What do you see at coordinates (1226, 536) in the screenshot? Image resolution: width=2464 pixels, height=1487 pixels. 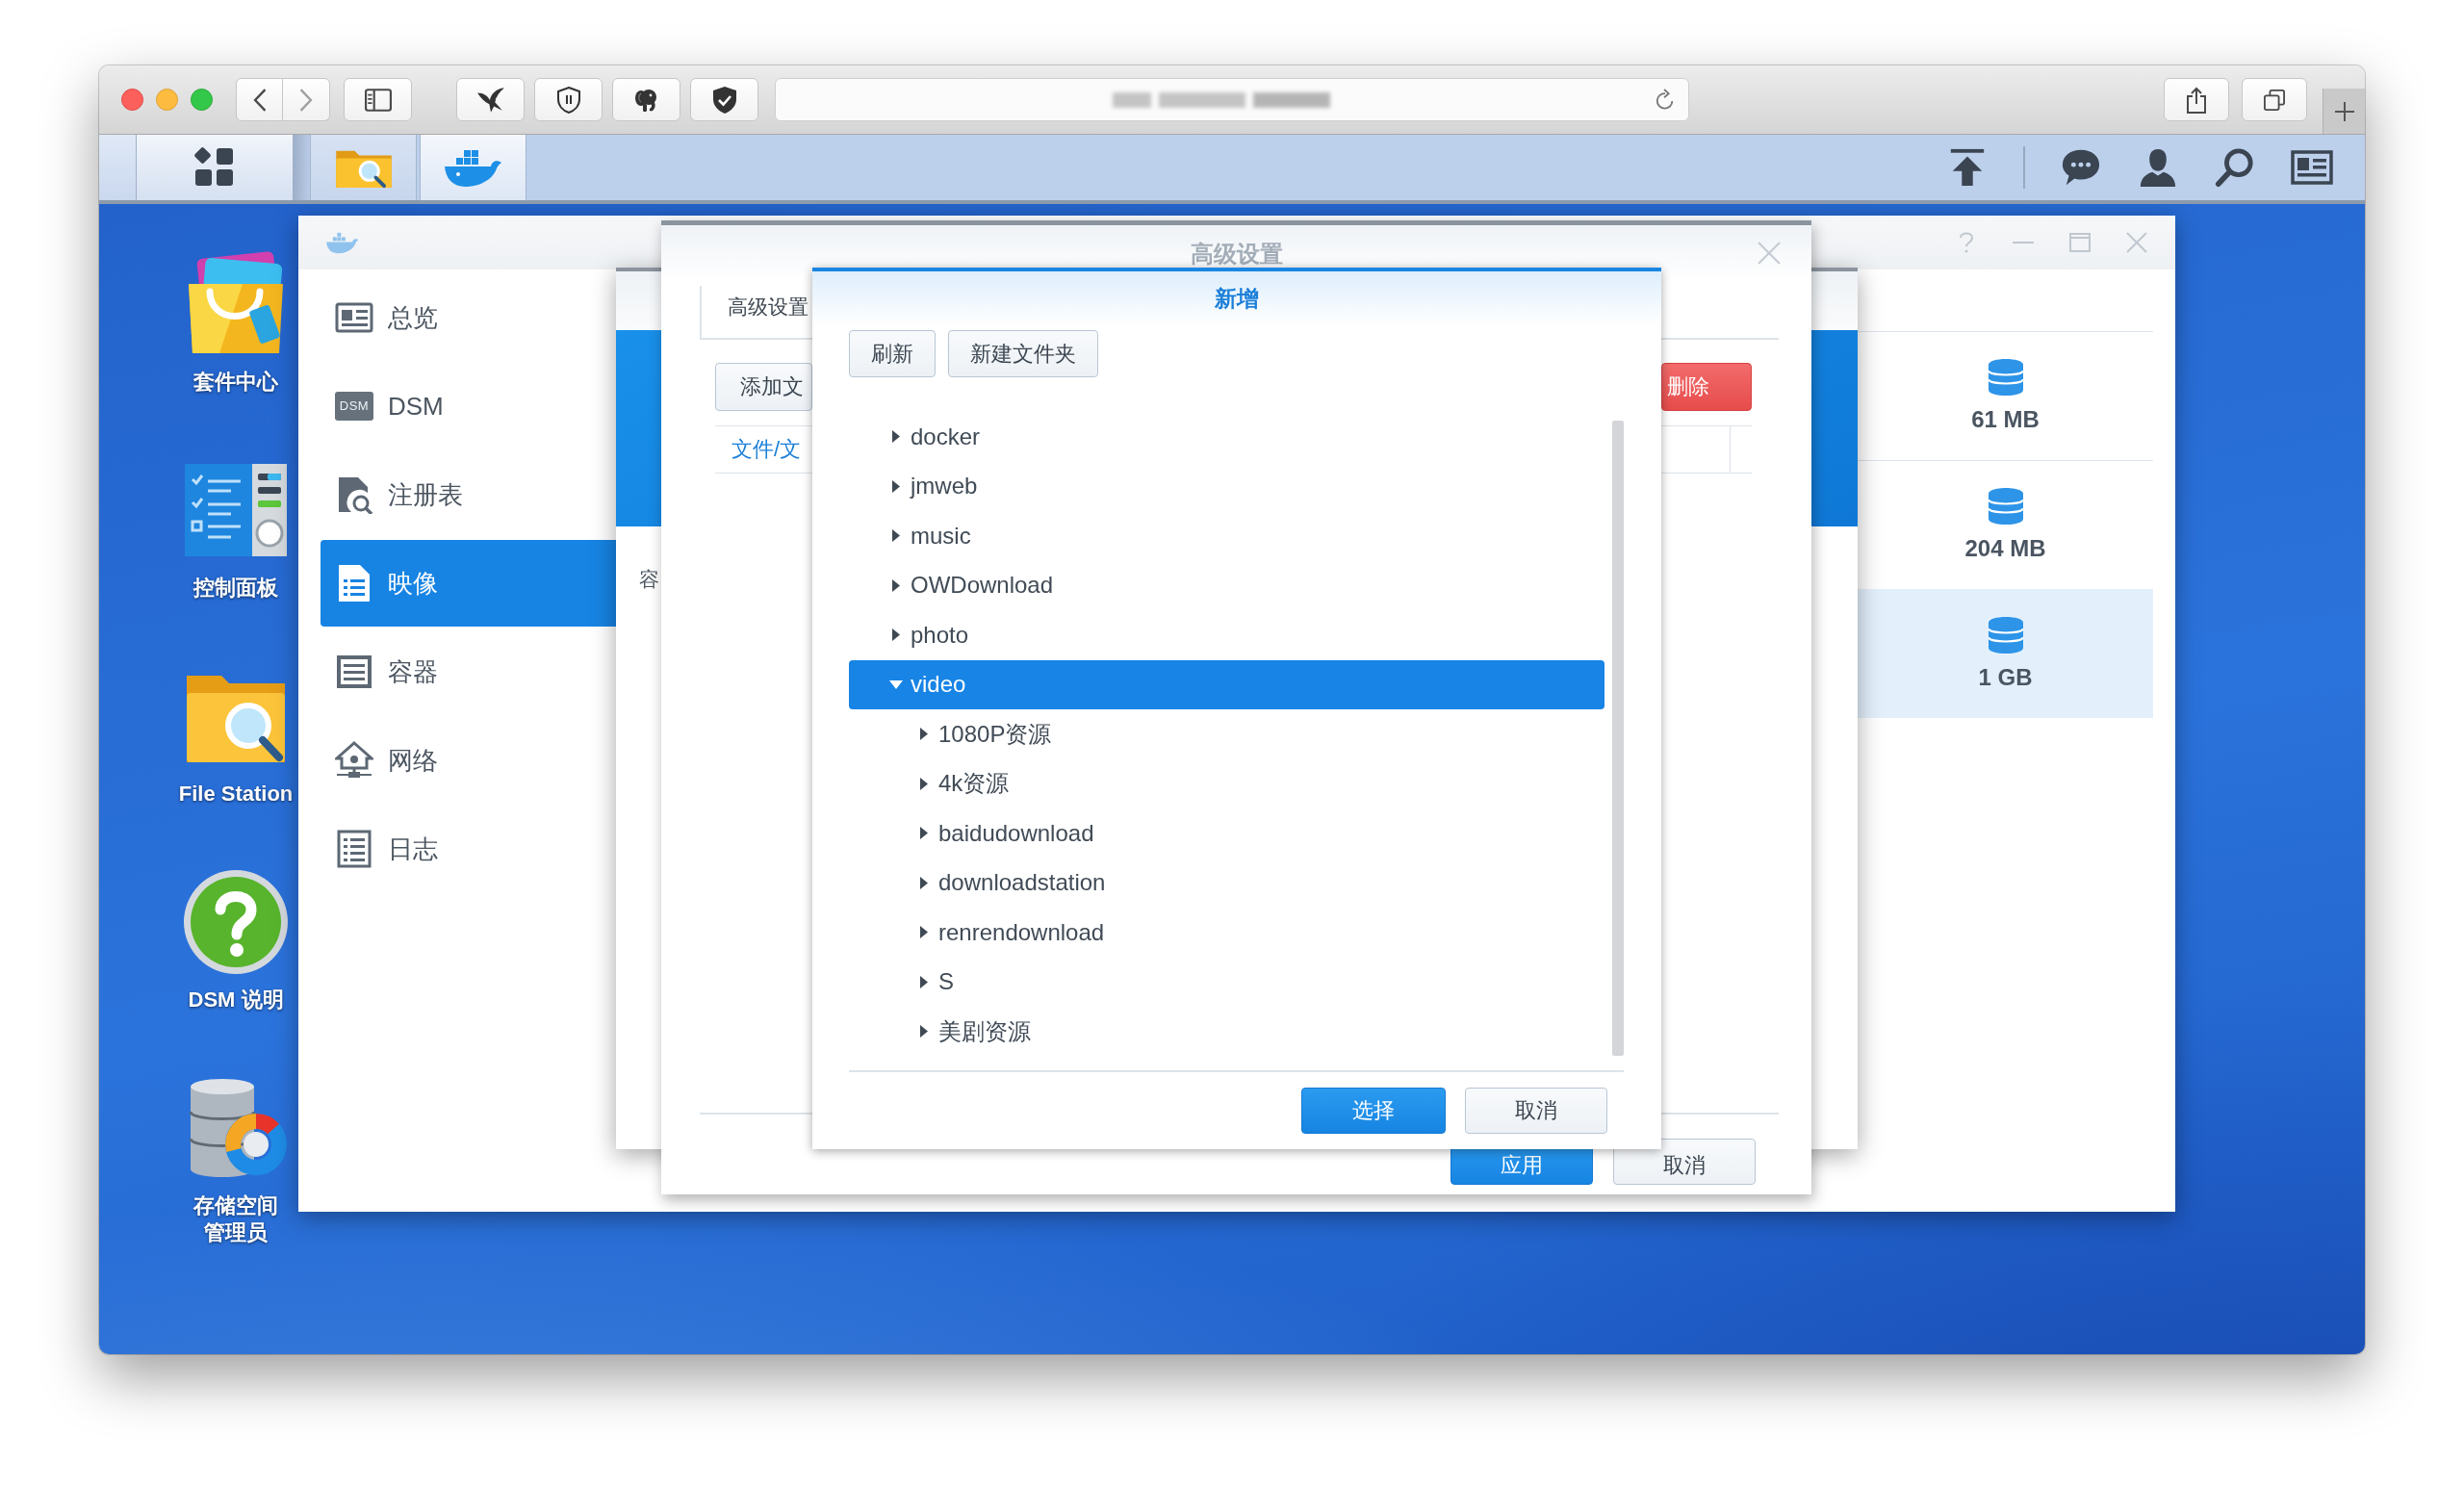 I see `folder-item: music` at bounding box center [1226, 536].